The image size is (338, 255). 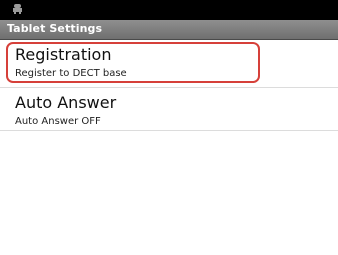 What do you see at coordinates (63, 54) in the screenshot?
I see `setting-title: Registration` at bounding box center [63, 54].